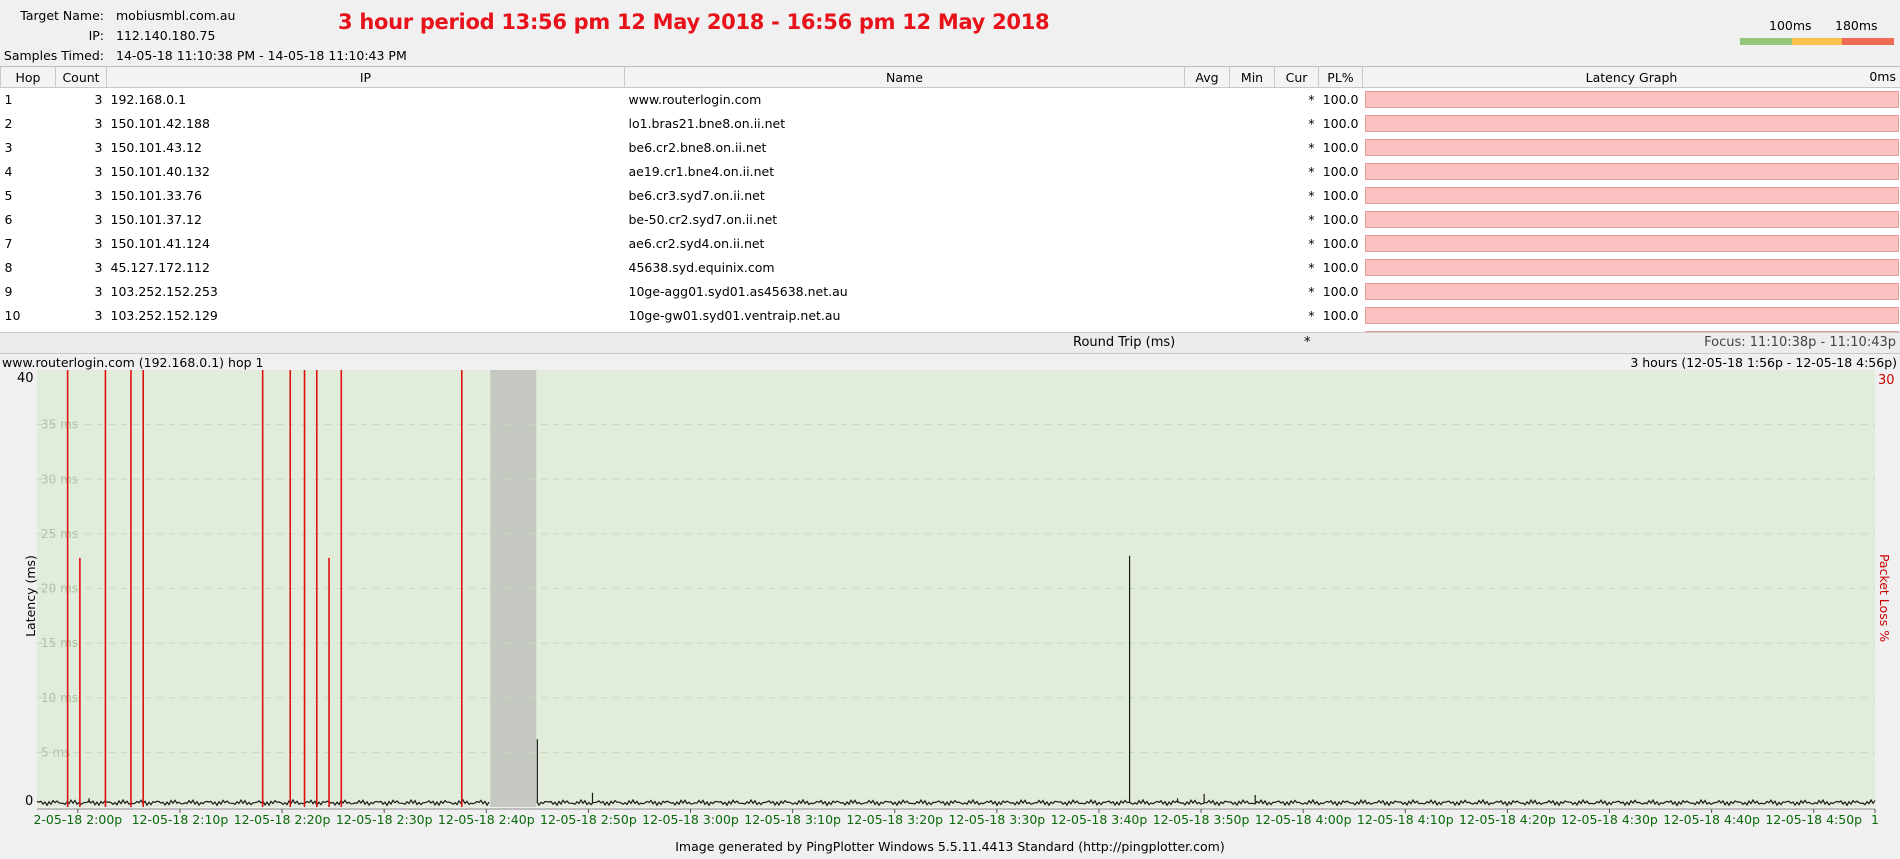 The height and width of the screenshot is (859, 1900). Describe the element at coordinates (1296, 77) in the screenshot. I see `col-header-cur: Cur` at that location.